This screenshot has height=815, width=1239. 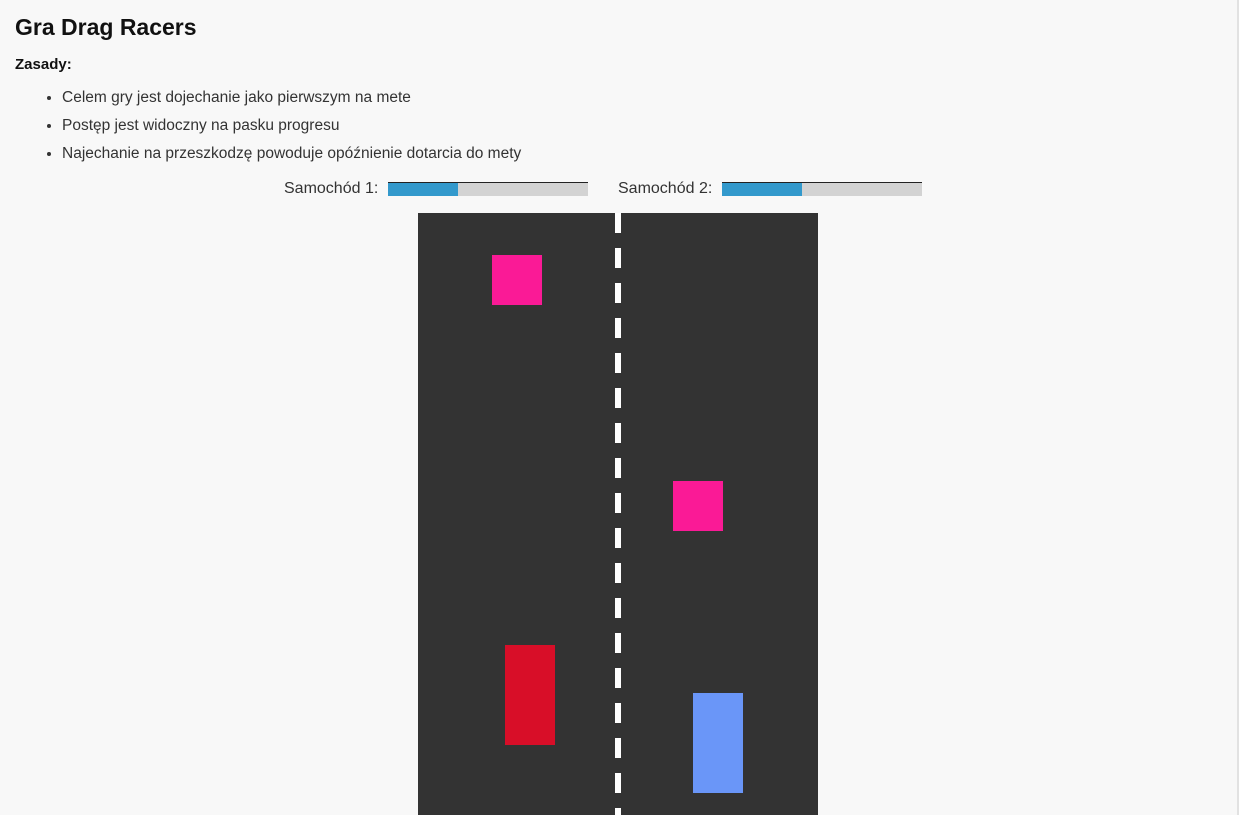 I want to click on car1-progress-label: Samochód 1:, so click(x=331, y=188).